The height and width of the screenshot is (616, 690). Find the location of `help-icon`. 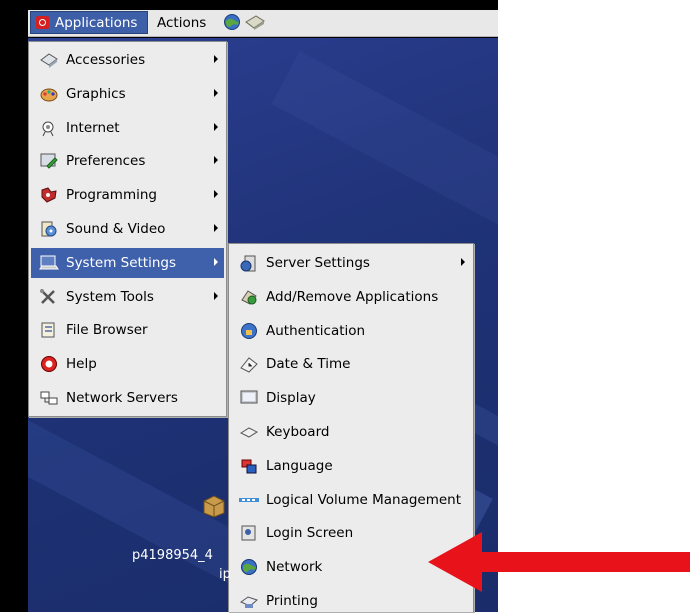

help-icon is located at coordinates (49, 364).